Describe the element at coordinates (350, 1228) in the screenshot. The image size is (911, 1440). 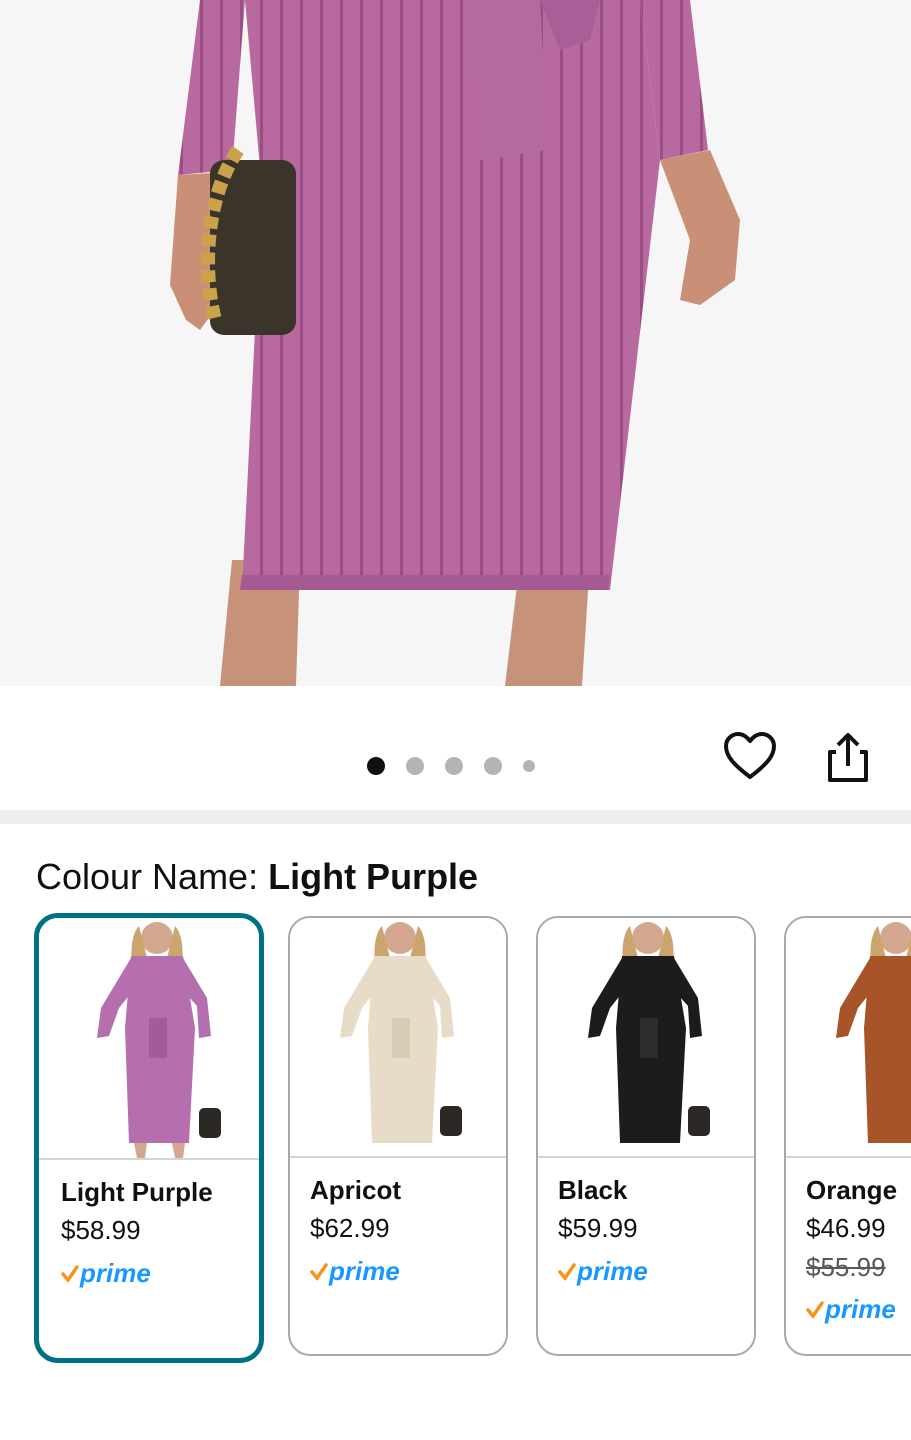
I see `swatch-price: $62.99` at that location.